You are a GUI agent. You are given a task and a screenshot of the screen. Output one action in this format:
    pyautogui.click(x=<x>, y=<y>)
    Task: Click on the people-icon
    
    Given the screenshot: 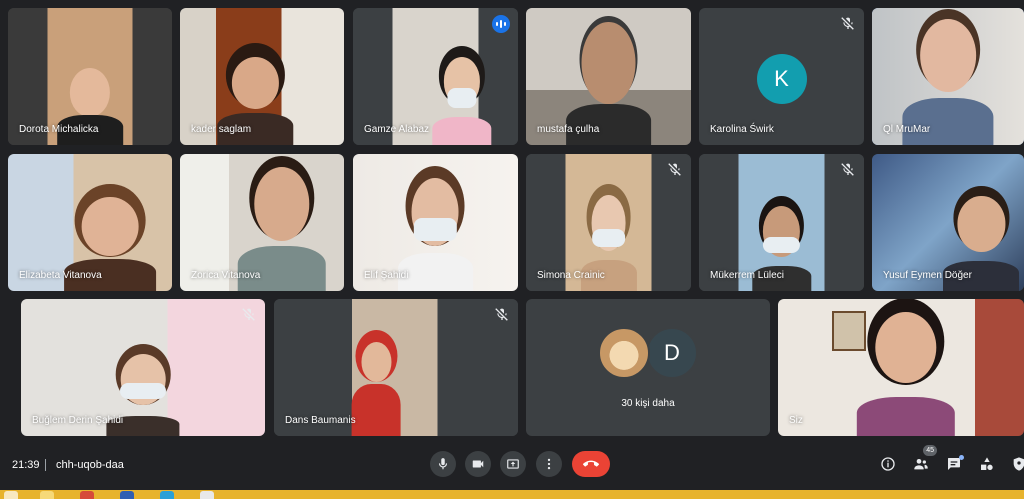 What is the action you would take?
    pyautogui.click(x=921, y=464)
    